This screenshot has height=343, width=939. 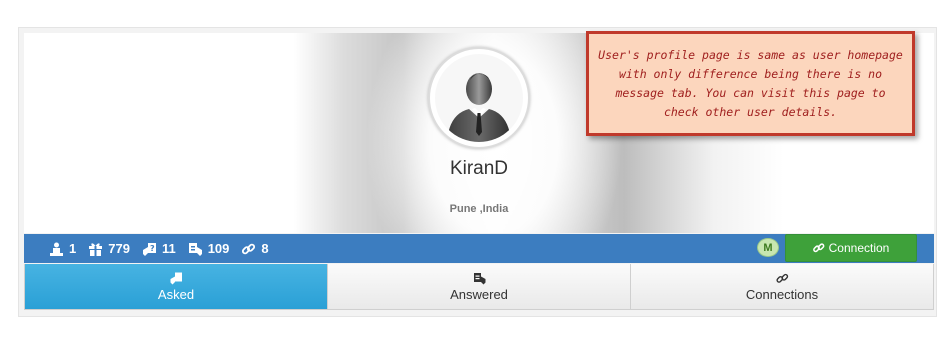 I want to click on asked-icon: ?, so click(x=149, y=249).